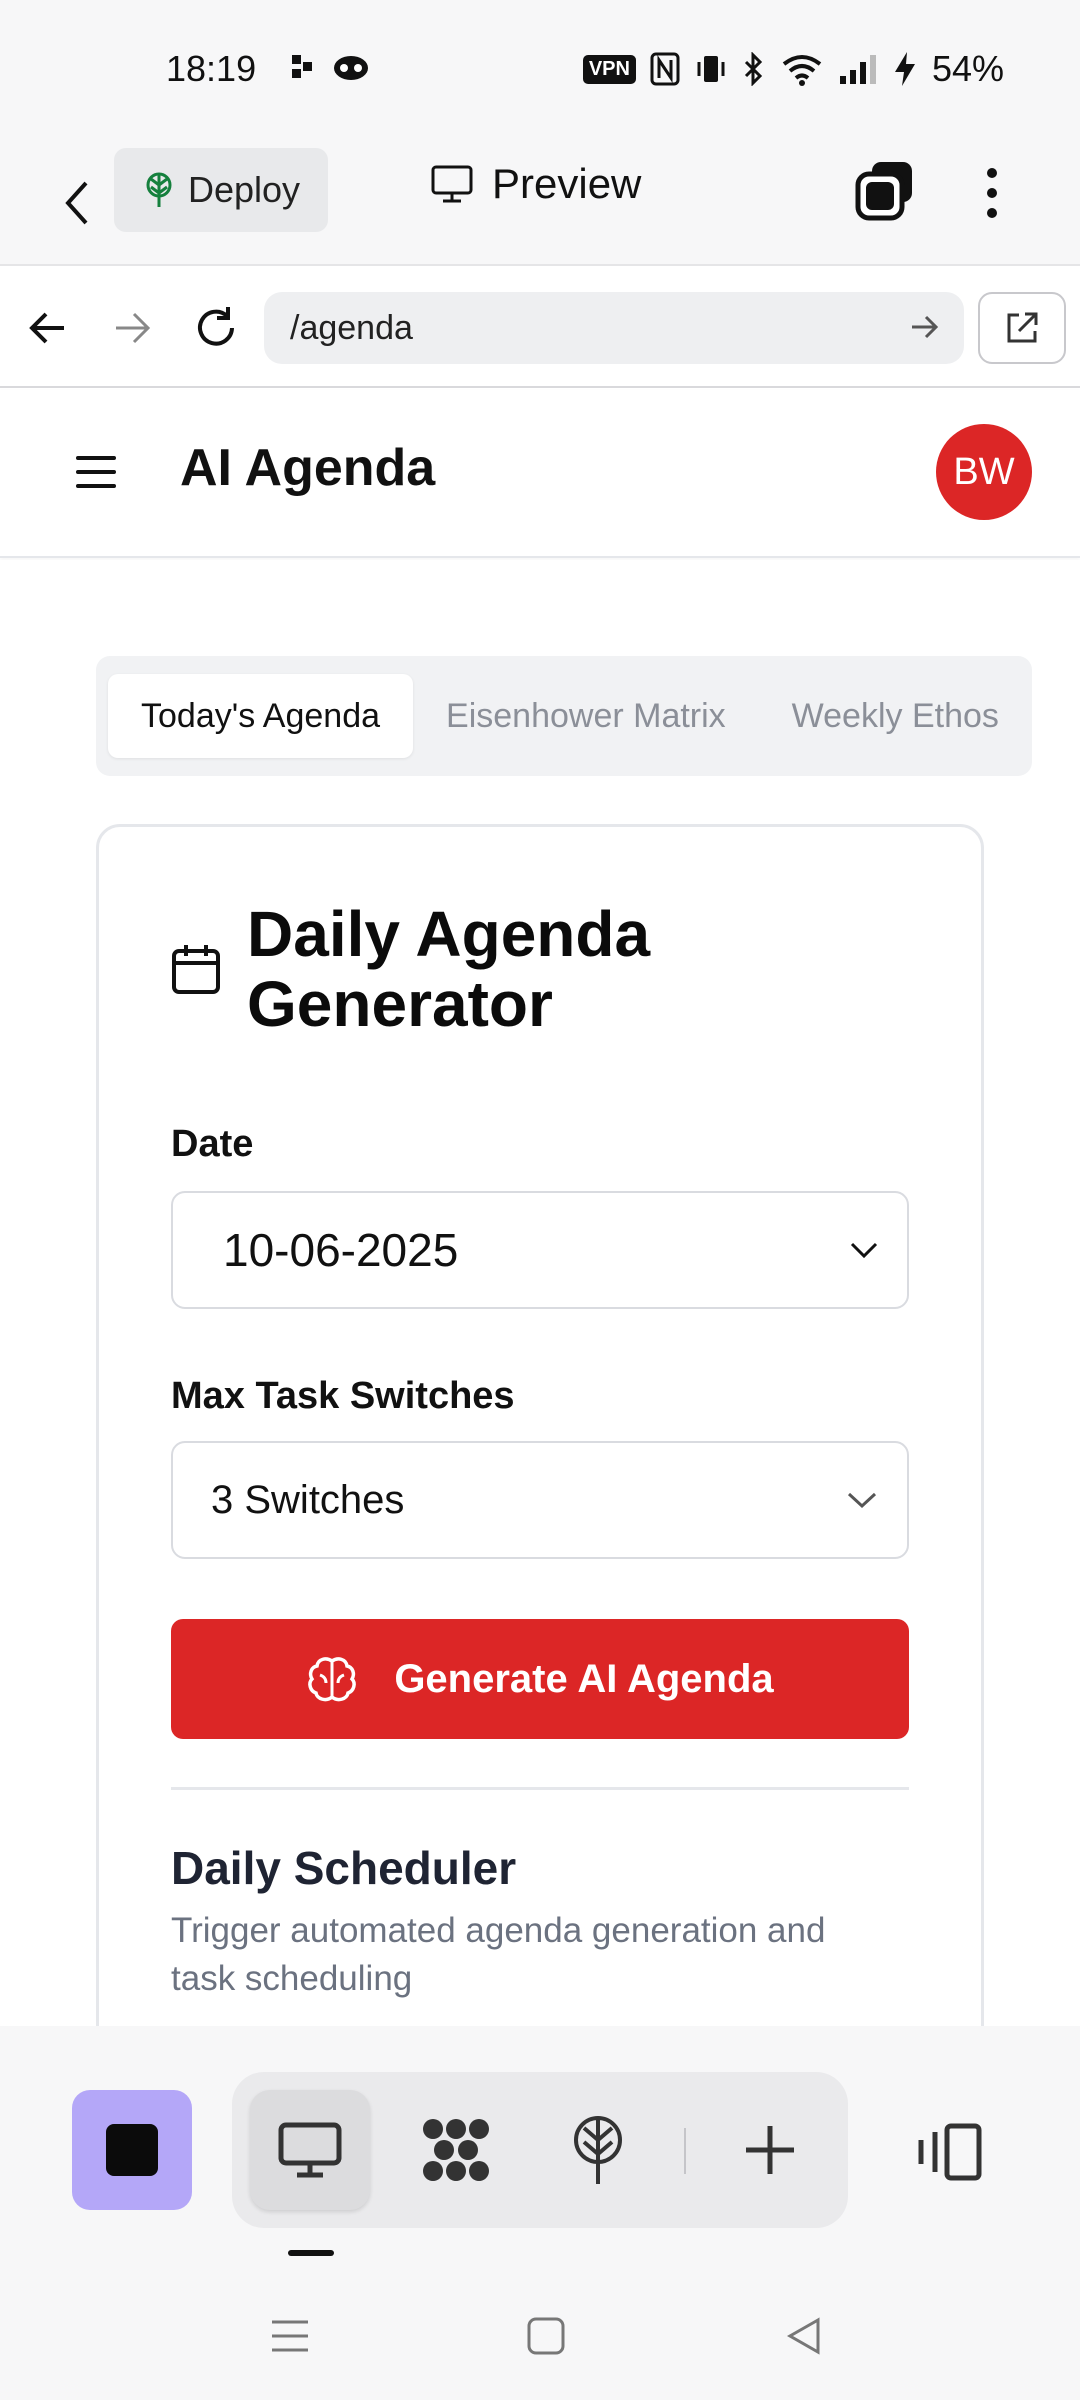 This screenshot has width=1080, height=2400. I want to click on open-external-button, so click(1022, 328).